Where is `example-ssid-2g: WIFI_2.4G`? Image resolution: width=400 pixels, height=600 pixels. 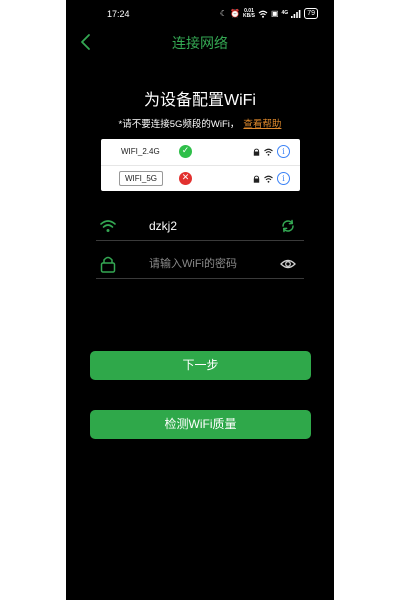
example-ssid-2g: WIFI_2.4G is located at coordinates (140, 151).